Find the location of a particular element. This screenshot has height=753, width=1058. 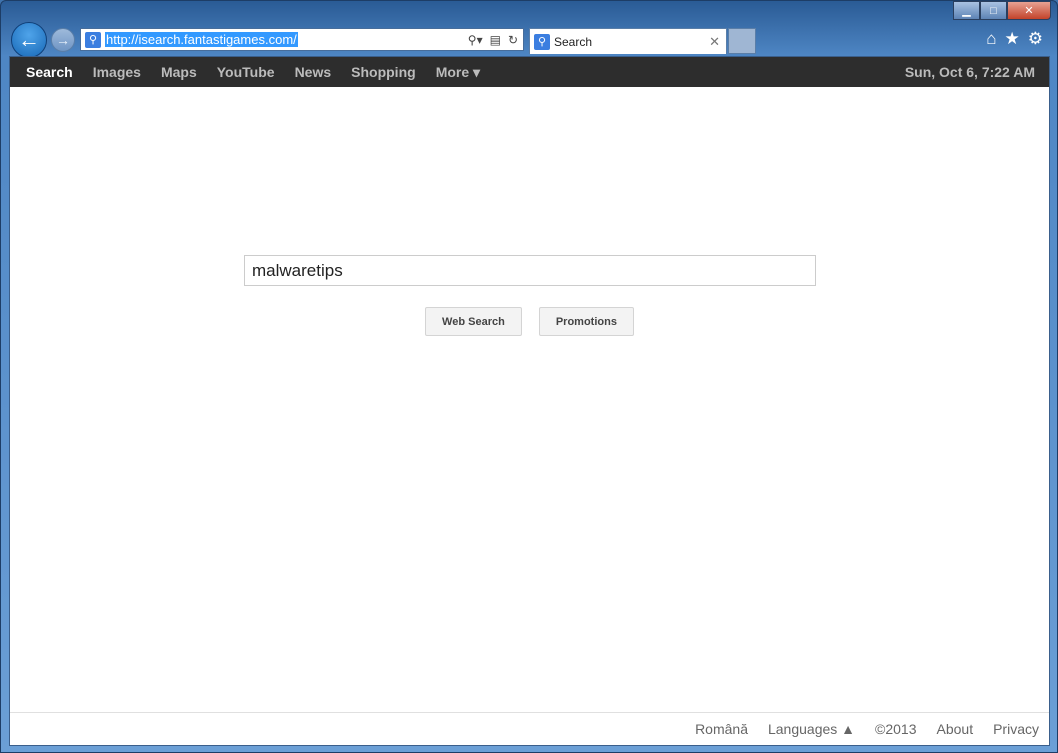

tab-search: ⚲ Search ✕ is located at coordinates (628, 41).